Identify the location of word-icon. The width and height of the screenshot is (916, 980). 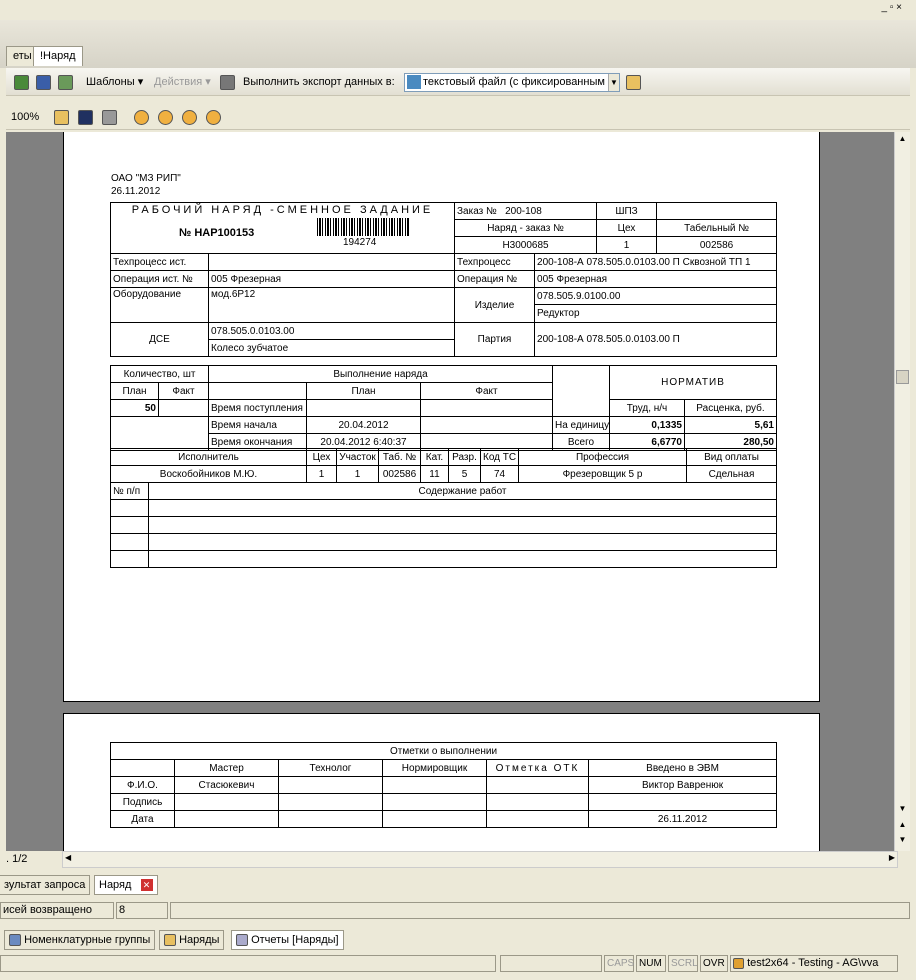
(43, 82).